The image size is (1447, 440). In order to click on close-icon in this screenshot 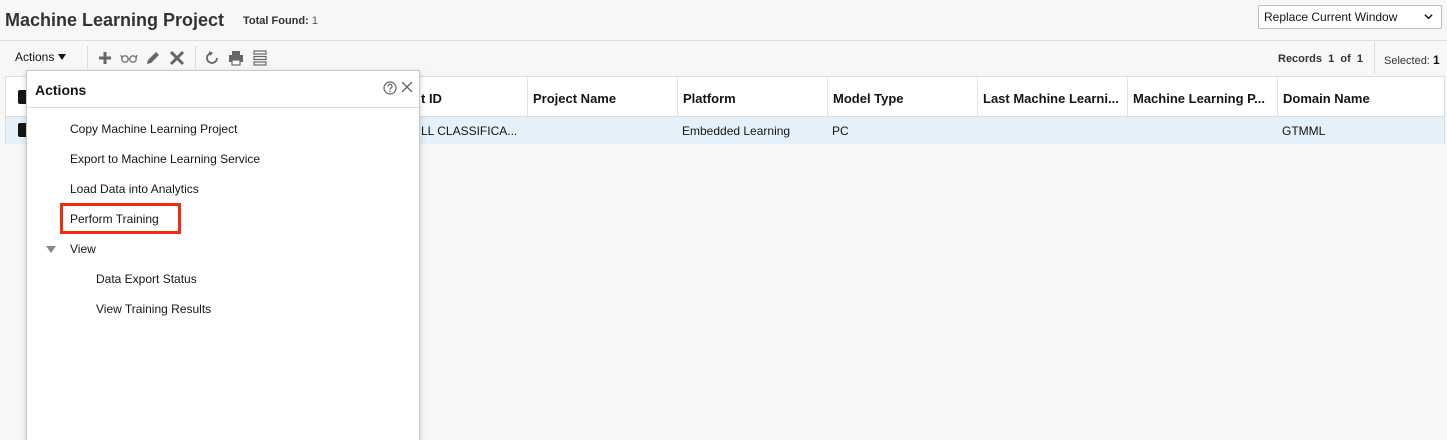, I will do `click(407, 87)`.